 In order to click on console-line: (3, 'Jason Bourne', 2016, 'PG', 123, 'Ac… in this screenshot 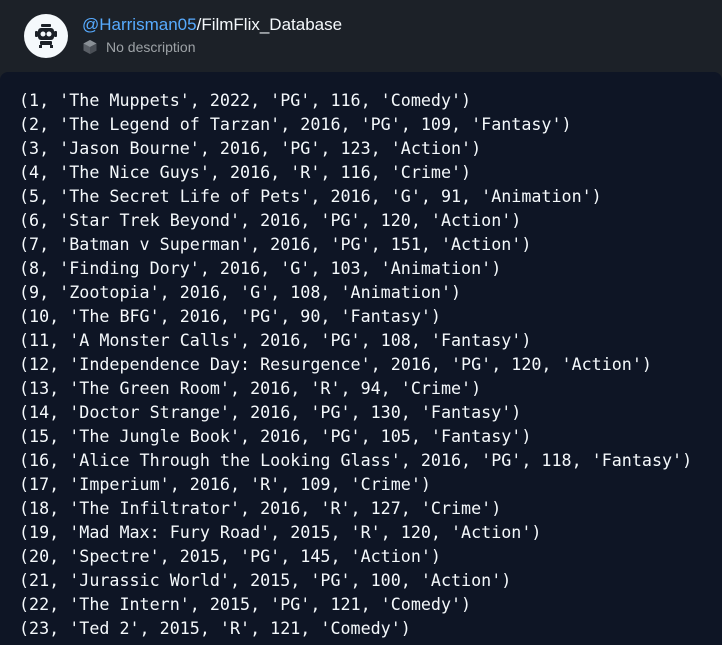, I will do `click(250, 148)`.